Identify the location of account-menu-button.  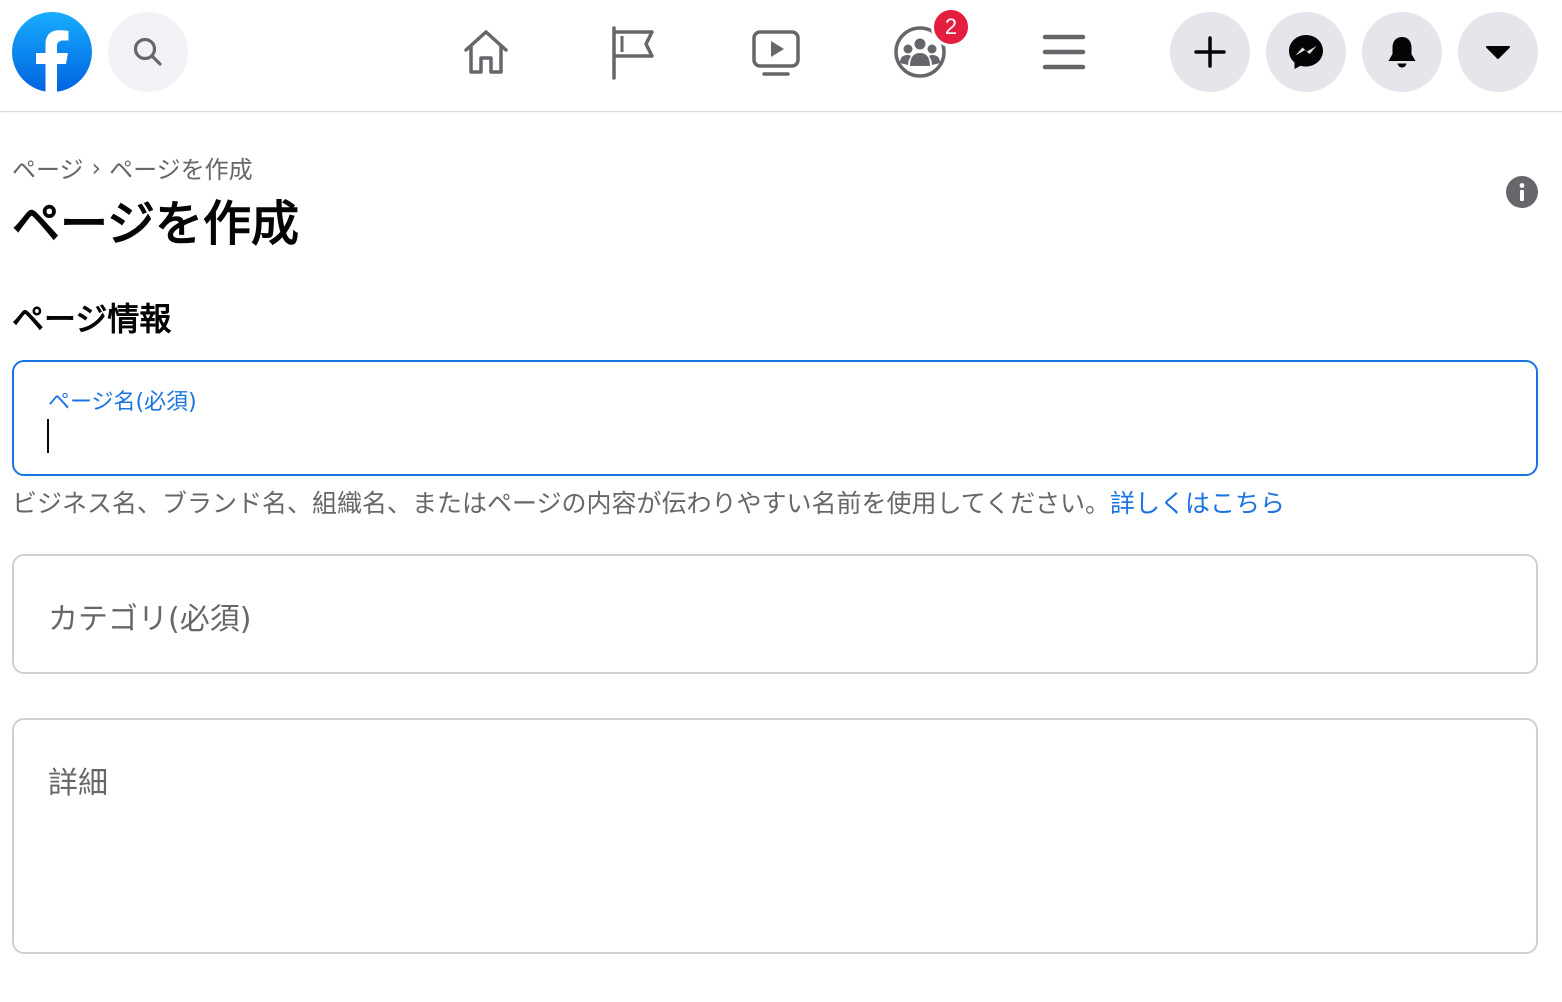
(1498, 52).